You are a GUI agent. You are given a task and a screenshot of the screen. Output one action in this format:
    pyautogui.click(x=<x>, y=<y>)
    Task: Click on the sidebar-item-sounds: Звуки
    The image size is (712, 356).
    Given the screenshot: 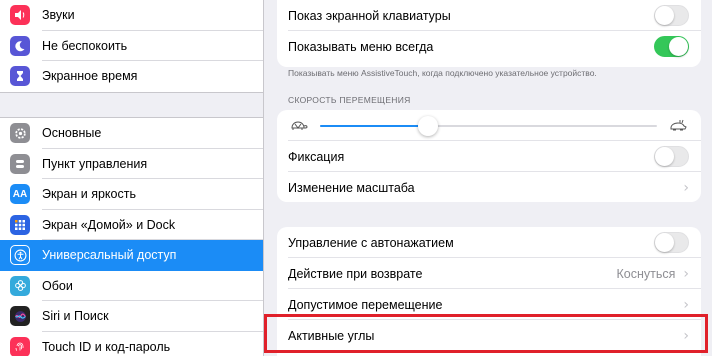 What is the action you would take?
    pyautogui.click(x=131, y=15)
    